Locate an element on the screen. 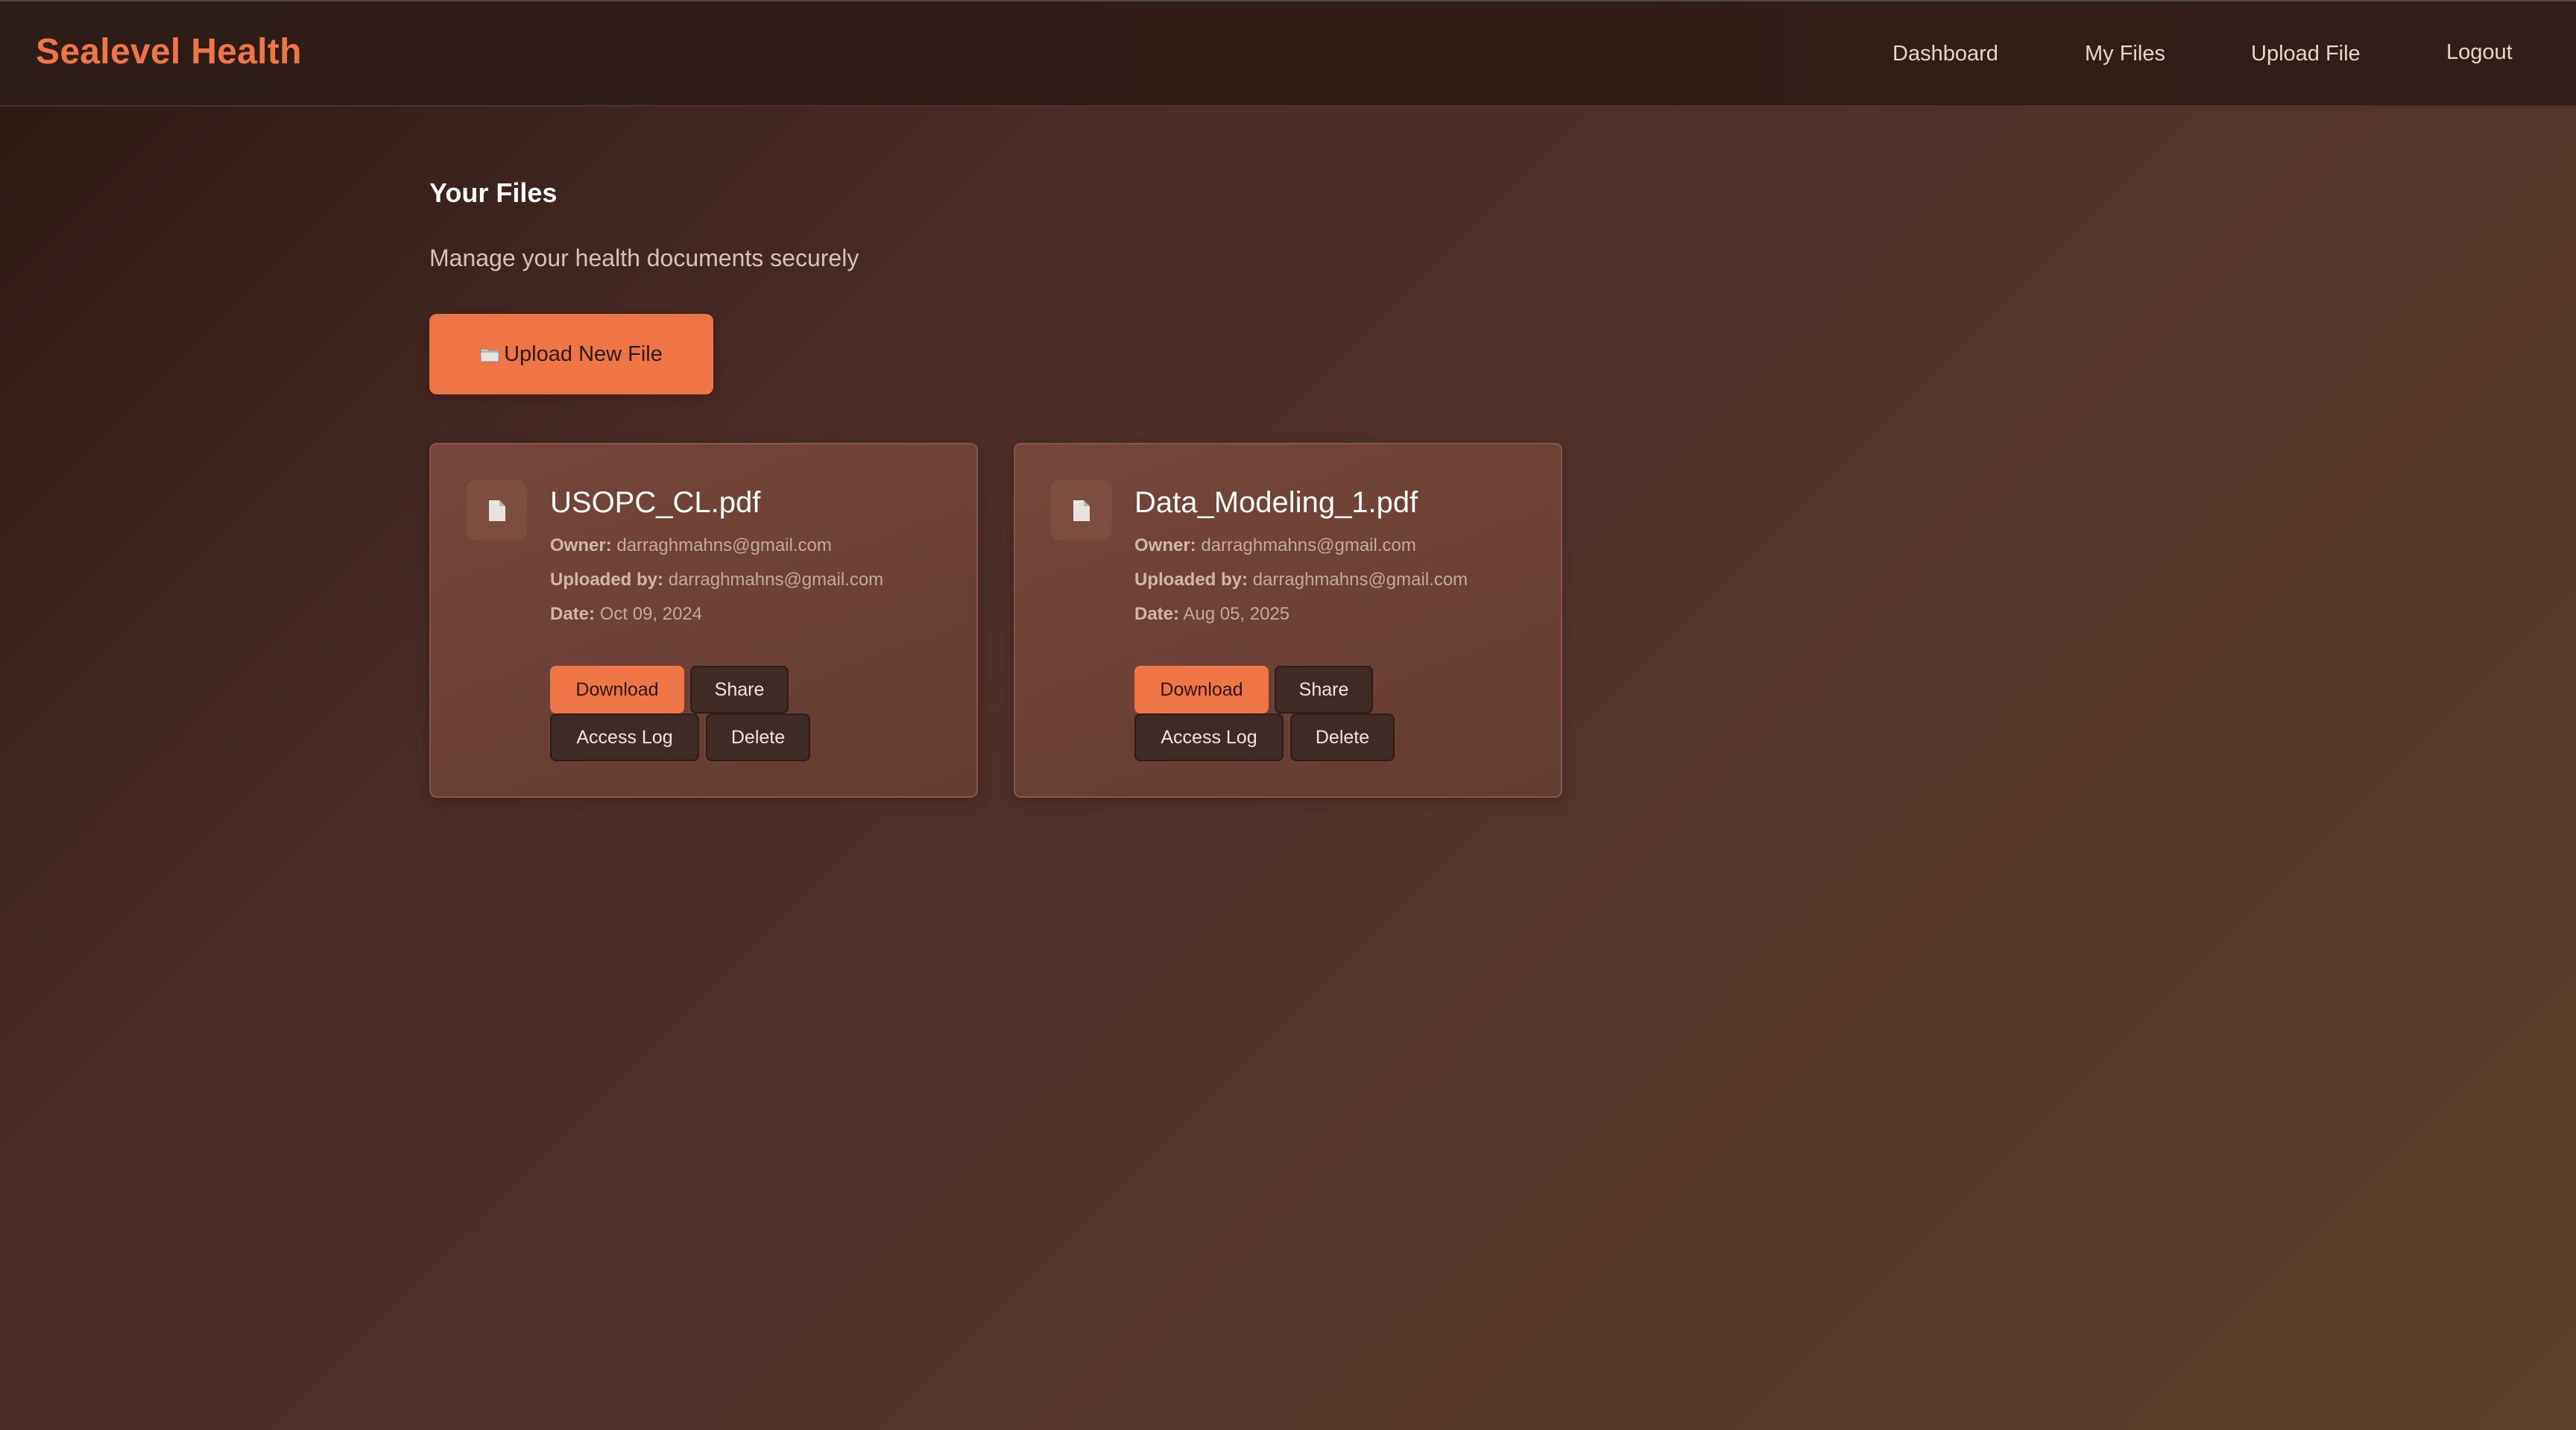 This screenshot has width=2576, height=1430. file-name: USOPC_CL.pdf is located at coordinates (655, 503).